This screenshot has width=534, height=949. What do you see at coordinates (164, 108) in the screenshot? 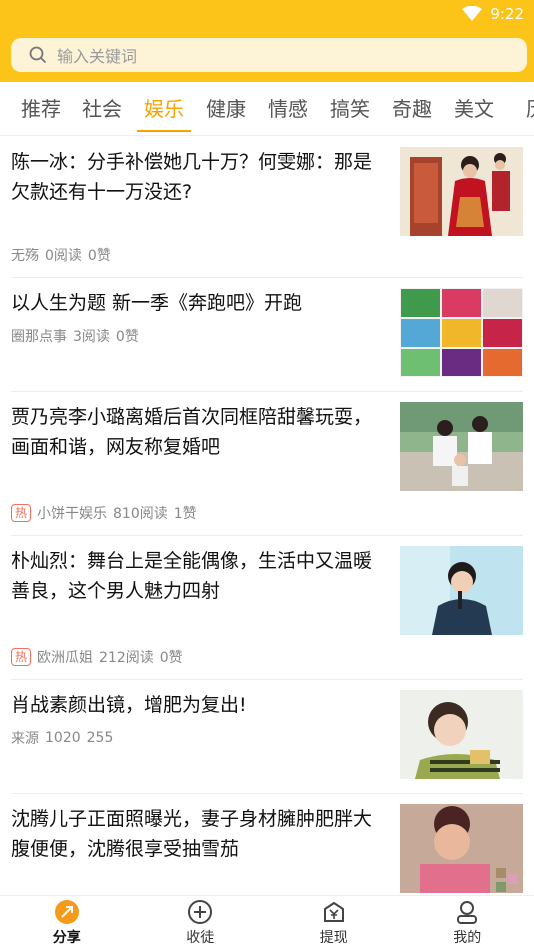
I see `tab-entertainment: 娱乐` at bounding box center [164, 108].